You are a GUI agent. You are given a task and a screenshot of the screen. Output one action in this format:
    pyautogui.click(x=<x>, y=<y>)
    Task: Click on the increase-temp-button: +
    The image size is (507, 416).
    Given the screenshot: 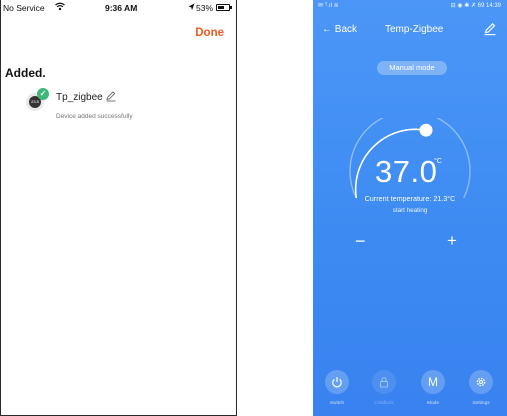 What is the action you would take?
    pyautogui.click(x=452, y=241)
    